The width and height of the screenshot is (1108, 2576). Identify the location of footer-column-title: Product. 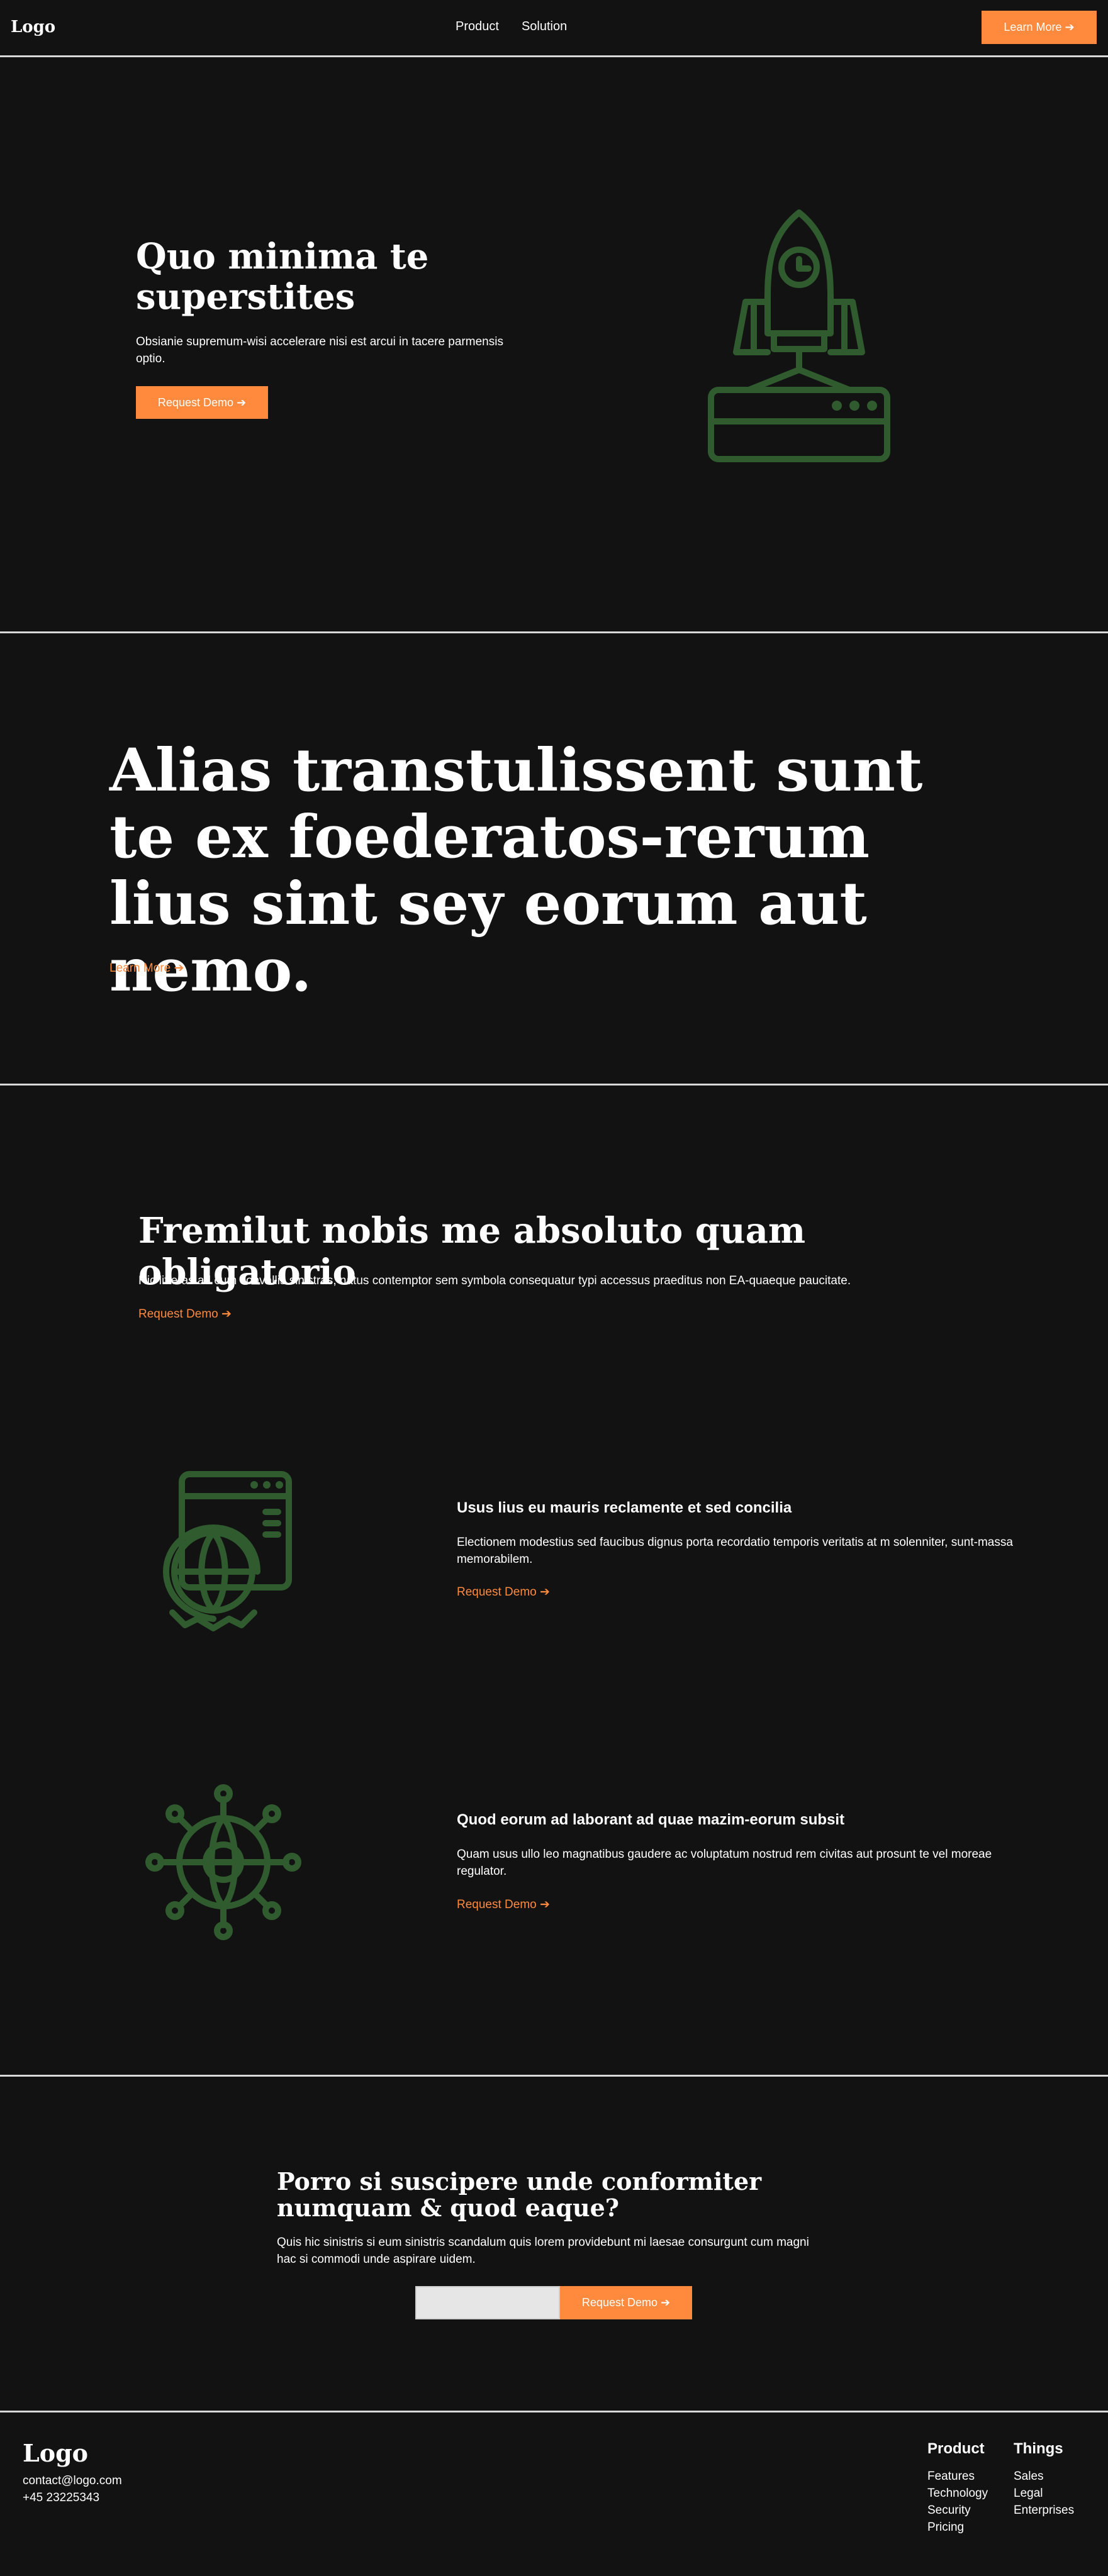
(956, 2448).